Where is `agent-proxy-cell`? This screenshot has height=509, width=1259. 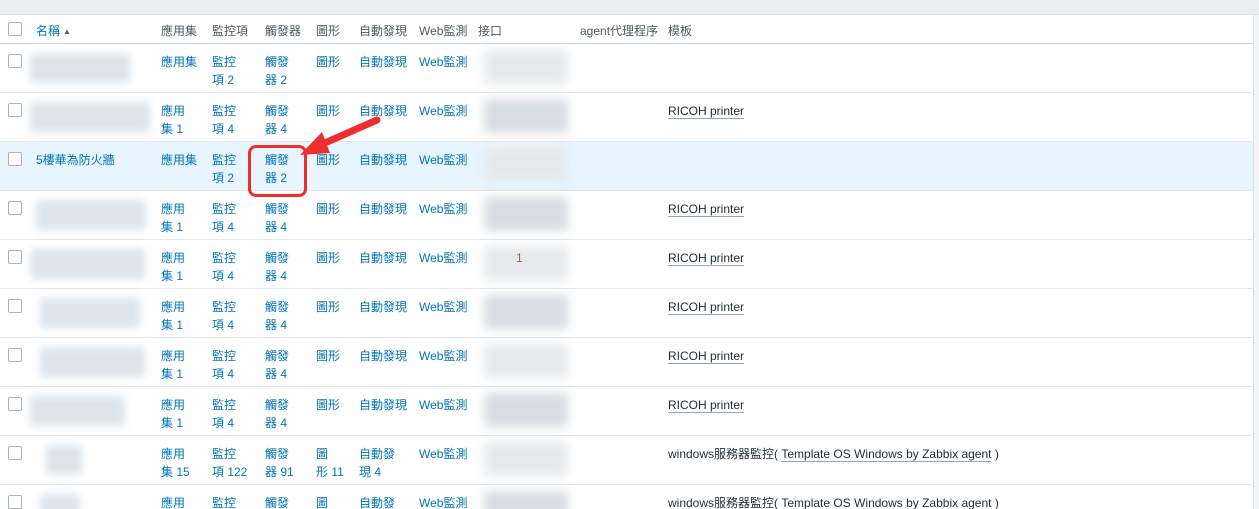
agent-proxy-cell is located at coordinates (624, 214).